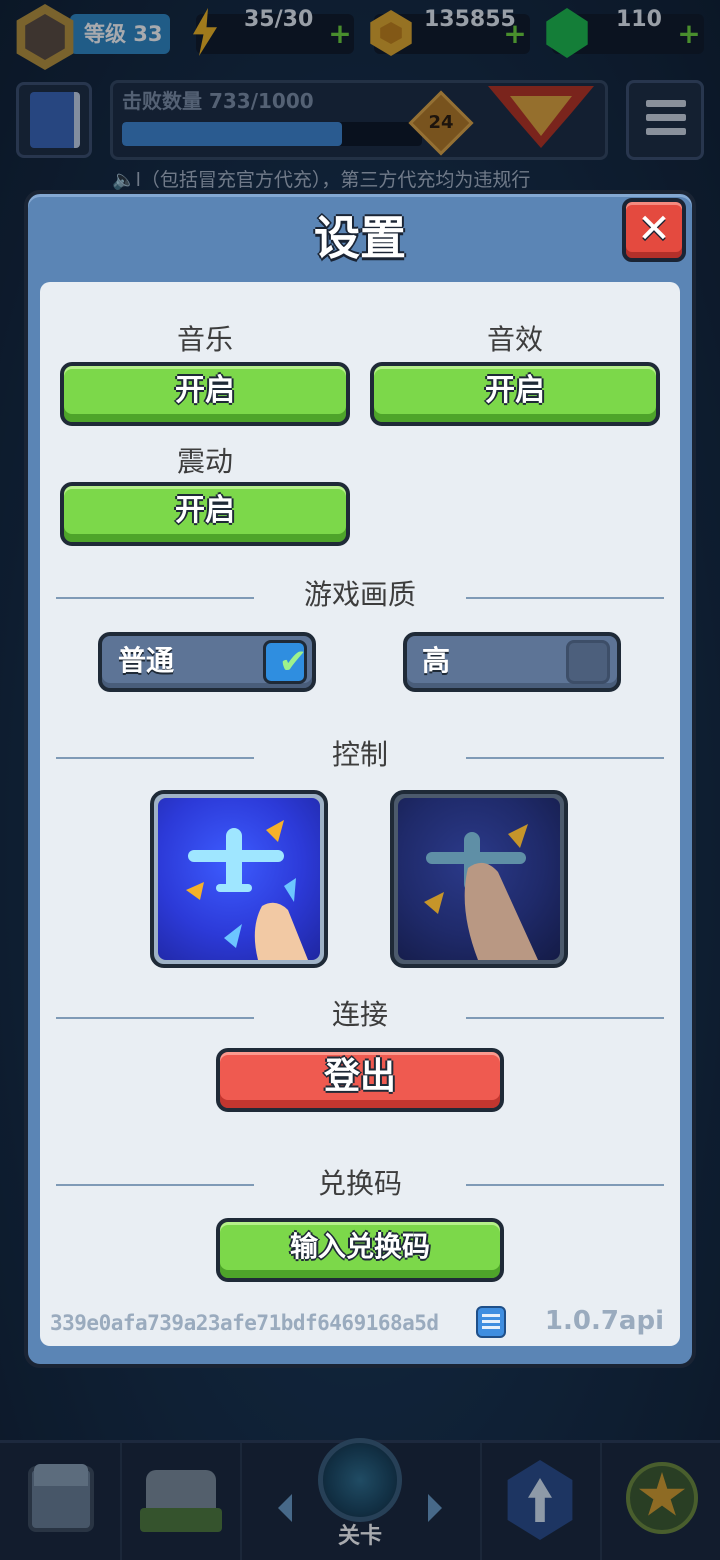  Describe the element at coordinates (234, 888) in the screenshot. I see `plane-tail` at that location.